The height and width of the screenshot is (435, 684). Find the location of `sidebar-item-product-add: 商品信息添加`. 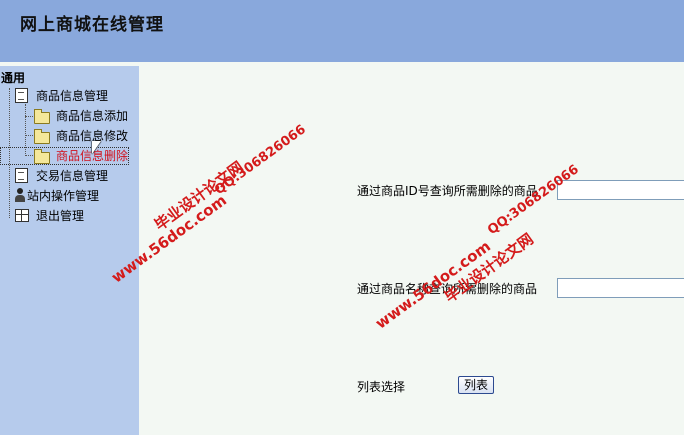

sidebar-item-product-add: 商品信息添加 is located at coordinates (69, 116).